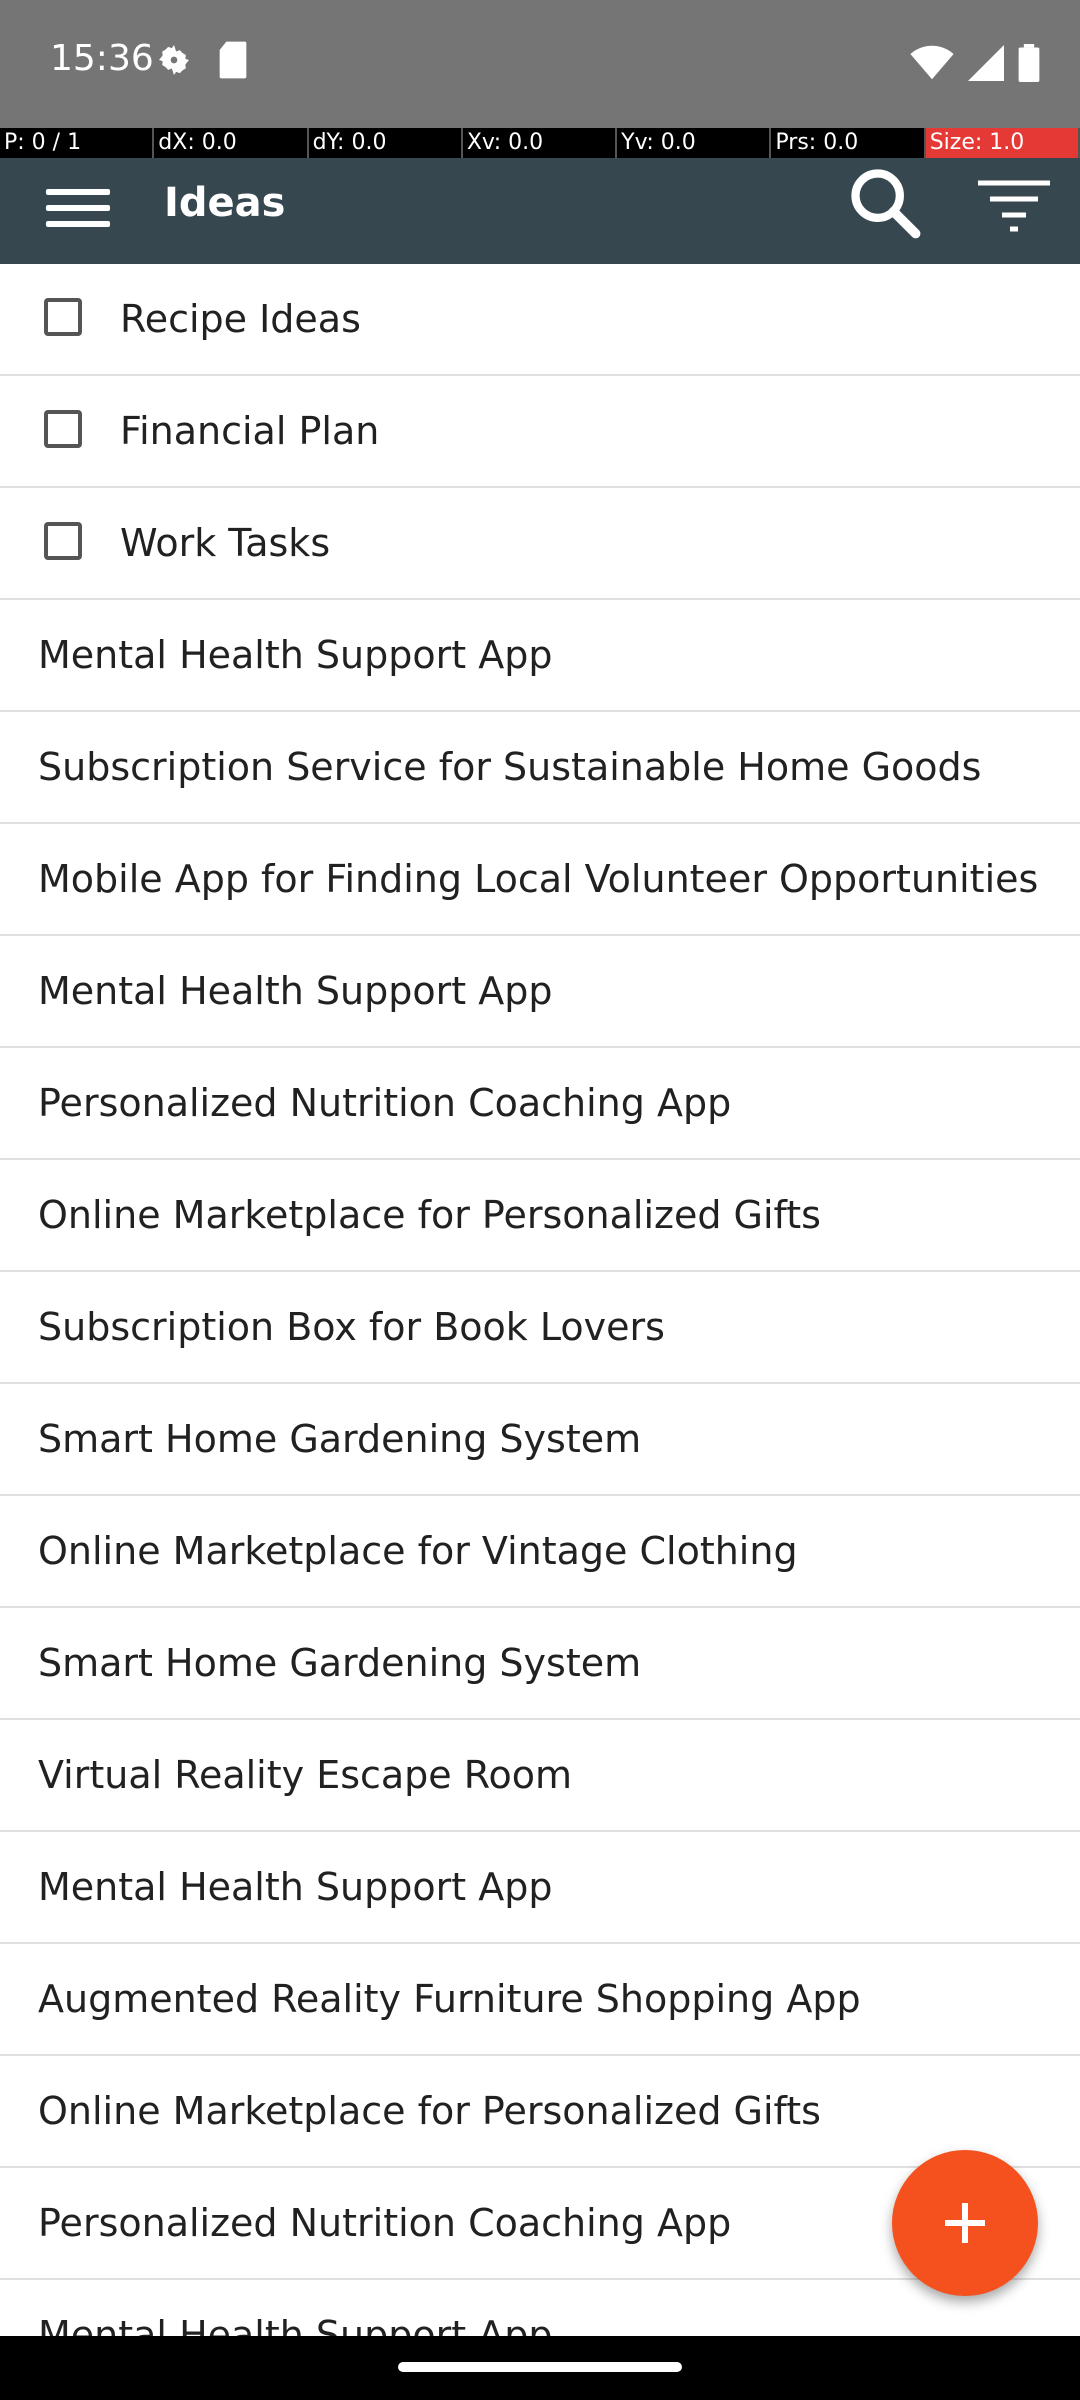 The height and width of the screenshot is (2400, 1080). What do you see at coordinates (848, 143) in the screenshot?
I see `pointer-prs: Prs: 0.0` at bounding box center [848, 143].